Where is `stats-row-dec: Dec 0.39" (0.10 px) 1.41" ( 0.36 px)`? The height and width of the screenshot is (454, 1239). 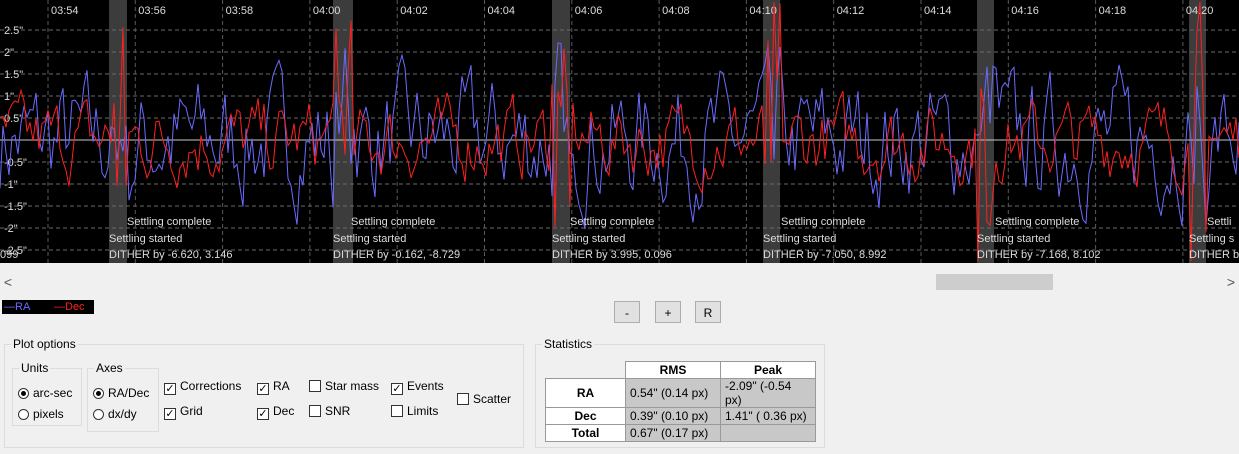 stats-row-dec: Dec 0.39" (0.10 px) 1.41" ( 0.36 px) is located at coordinates (680, 416).